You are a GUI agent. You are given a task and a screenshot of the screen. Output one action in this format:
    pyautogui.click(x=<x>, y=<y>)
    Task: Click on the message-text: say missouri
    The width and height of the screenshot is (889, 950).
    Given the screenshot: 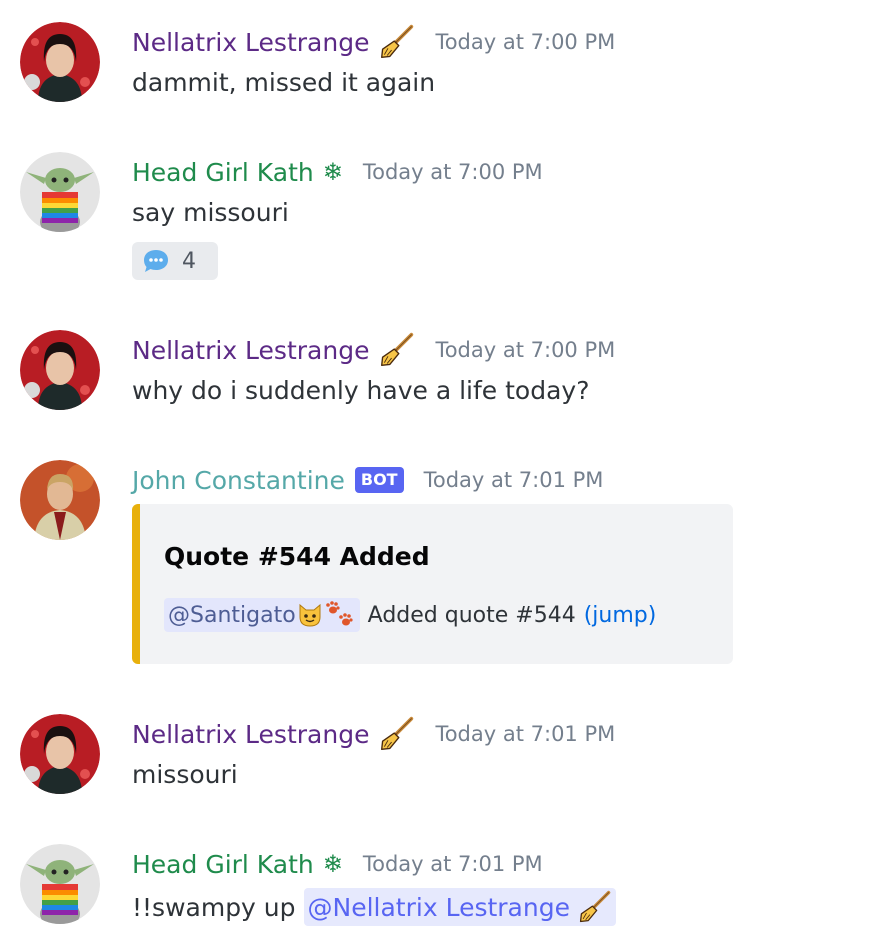 What is the action you would take?
    pyautogui.click(x=210, y=212)
    